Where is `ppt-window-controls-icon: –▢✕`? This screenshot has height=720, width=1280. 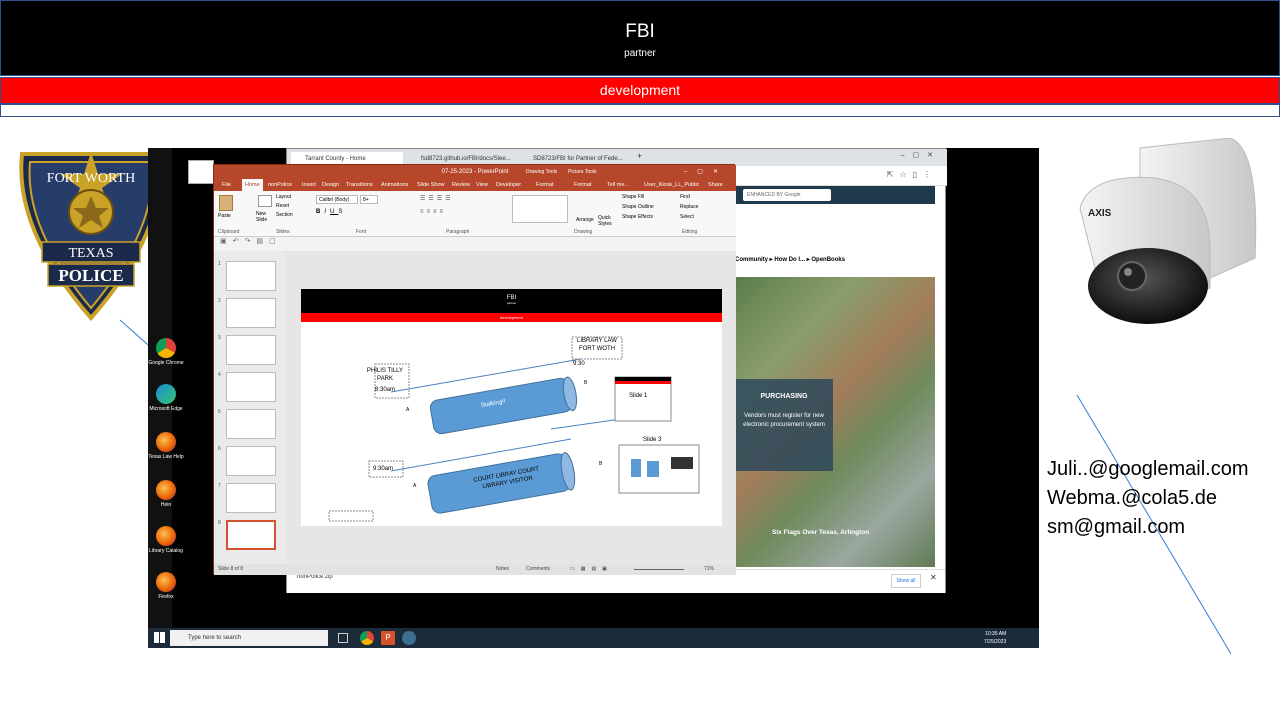 ppt-window-controls-icon: –▢✕ is located at coordinates (706, 172).